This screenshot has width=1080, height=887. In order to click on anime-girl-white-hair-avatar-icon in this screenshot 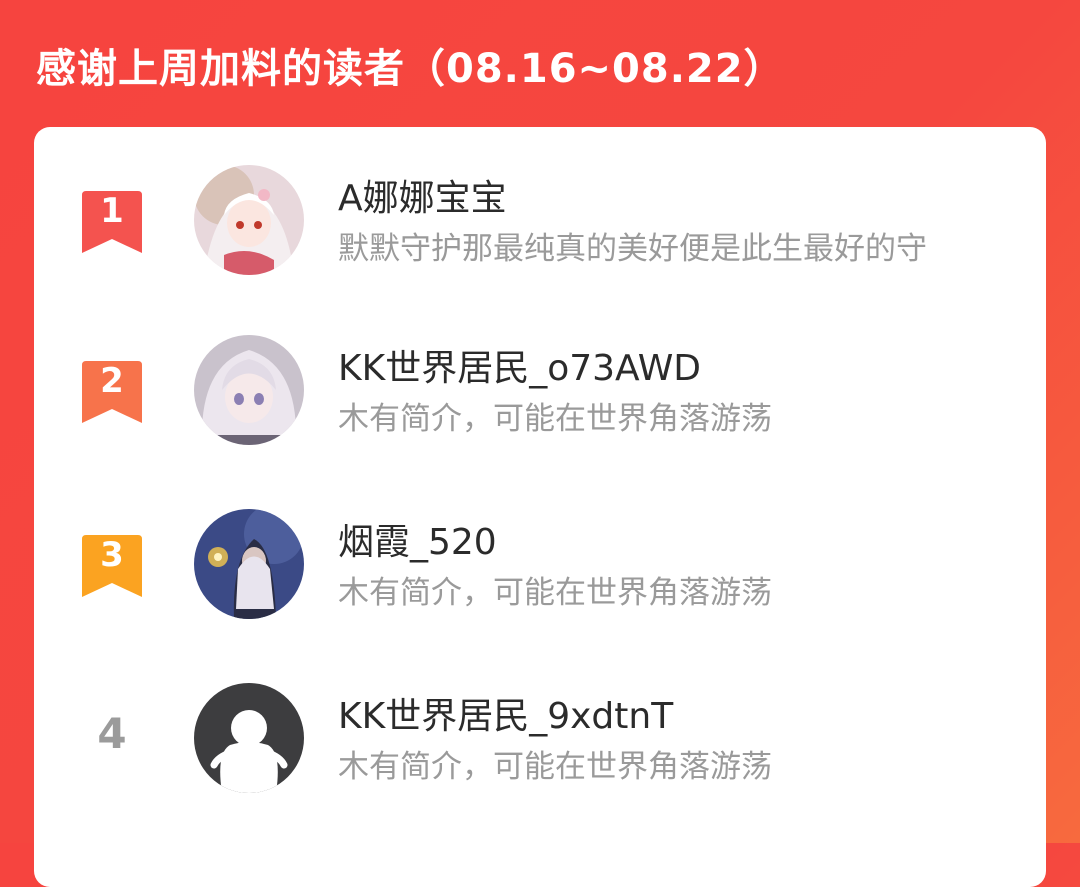, I will do `click(249, 220)`.